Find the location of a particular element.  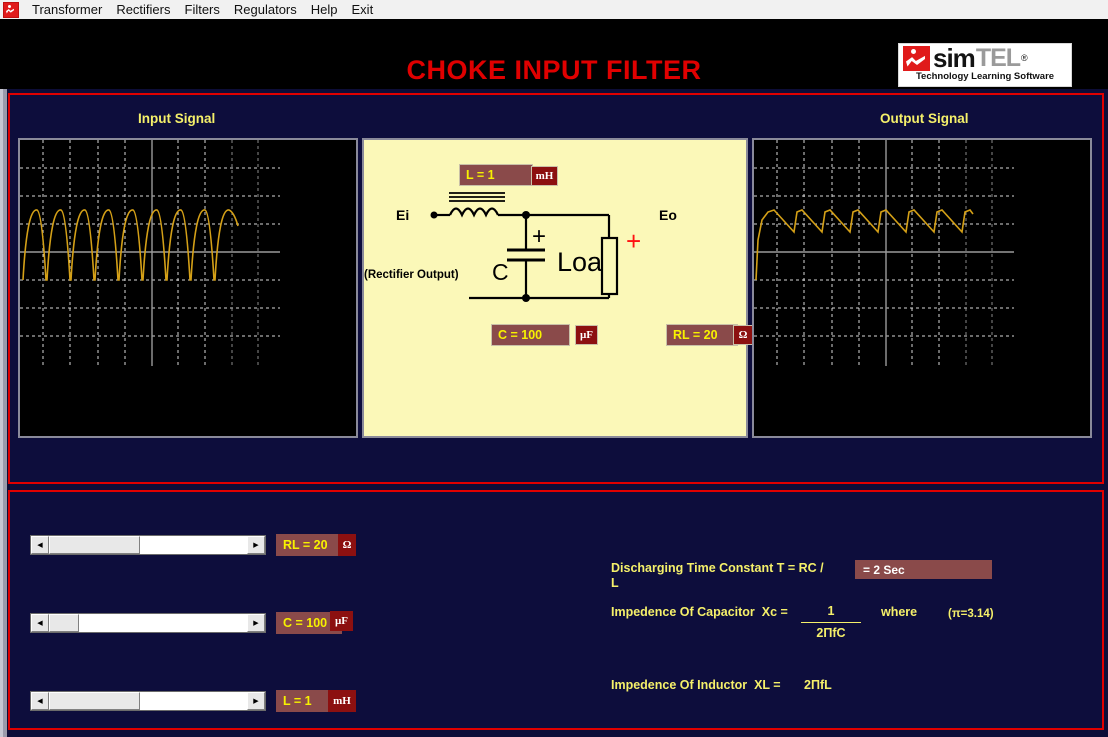

input-scope-display is located at coordinates (188, 288).